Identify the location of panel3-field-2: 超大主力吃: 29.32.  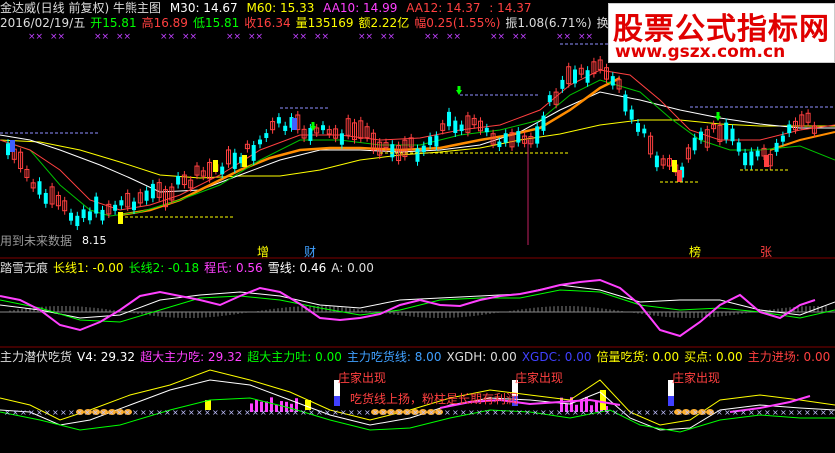
(191, 357).